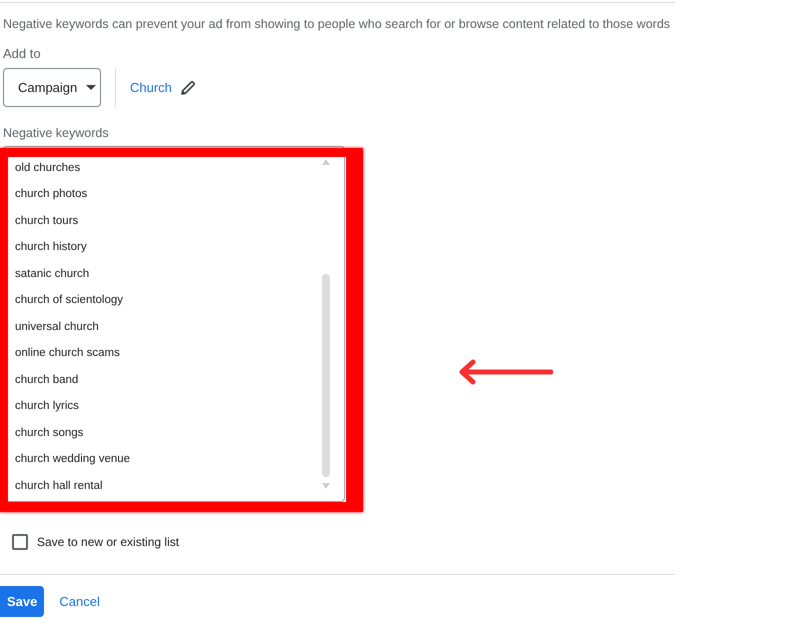 This screenshot has height=619, width=796. What do you see at coordinates (51, 194) in the screenshot?
I see `keyword-line: church photos` at bounding box center [51, 194].